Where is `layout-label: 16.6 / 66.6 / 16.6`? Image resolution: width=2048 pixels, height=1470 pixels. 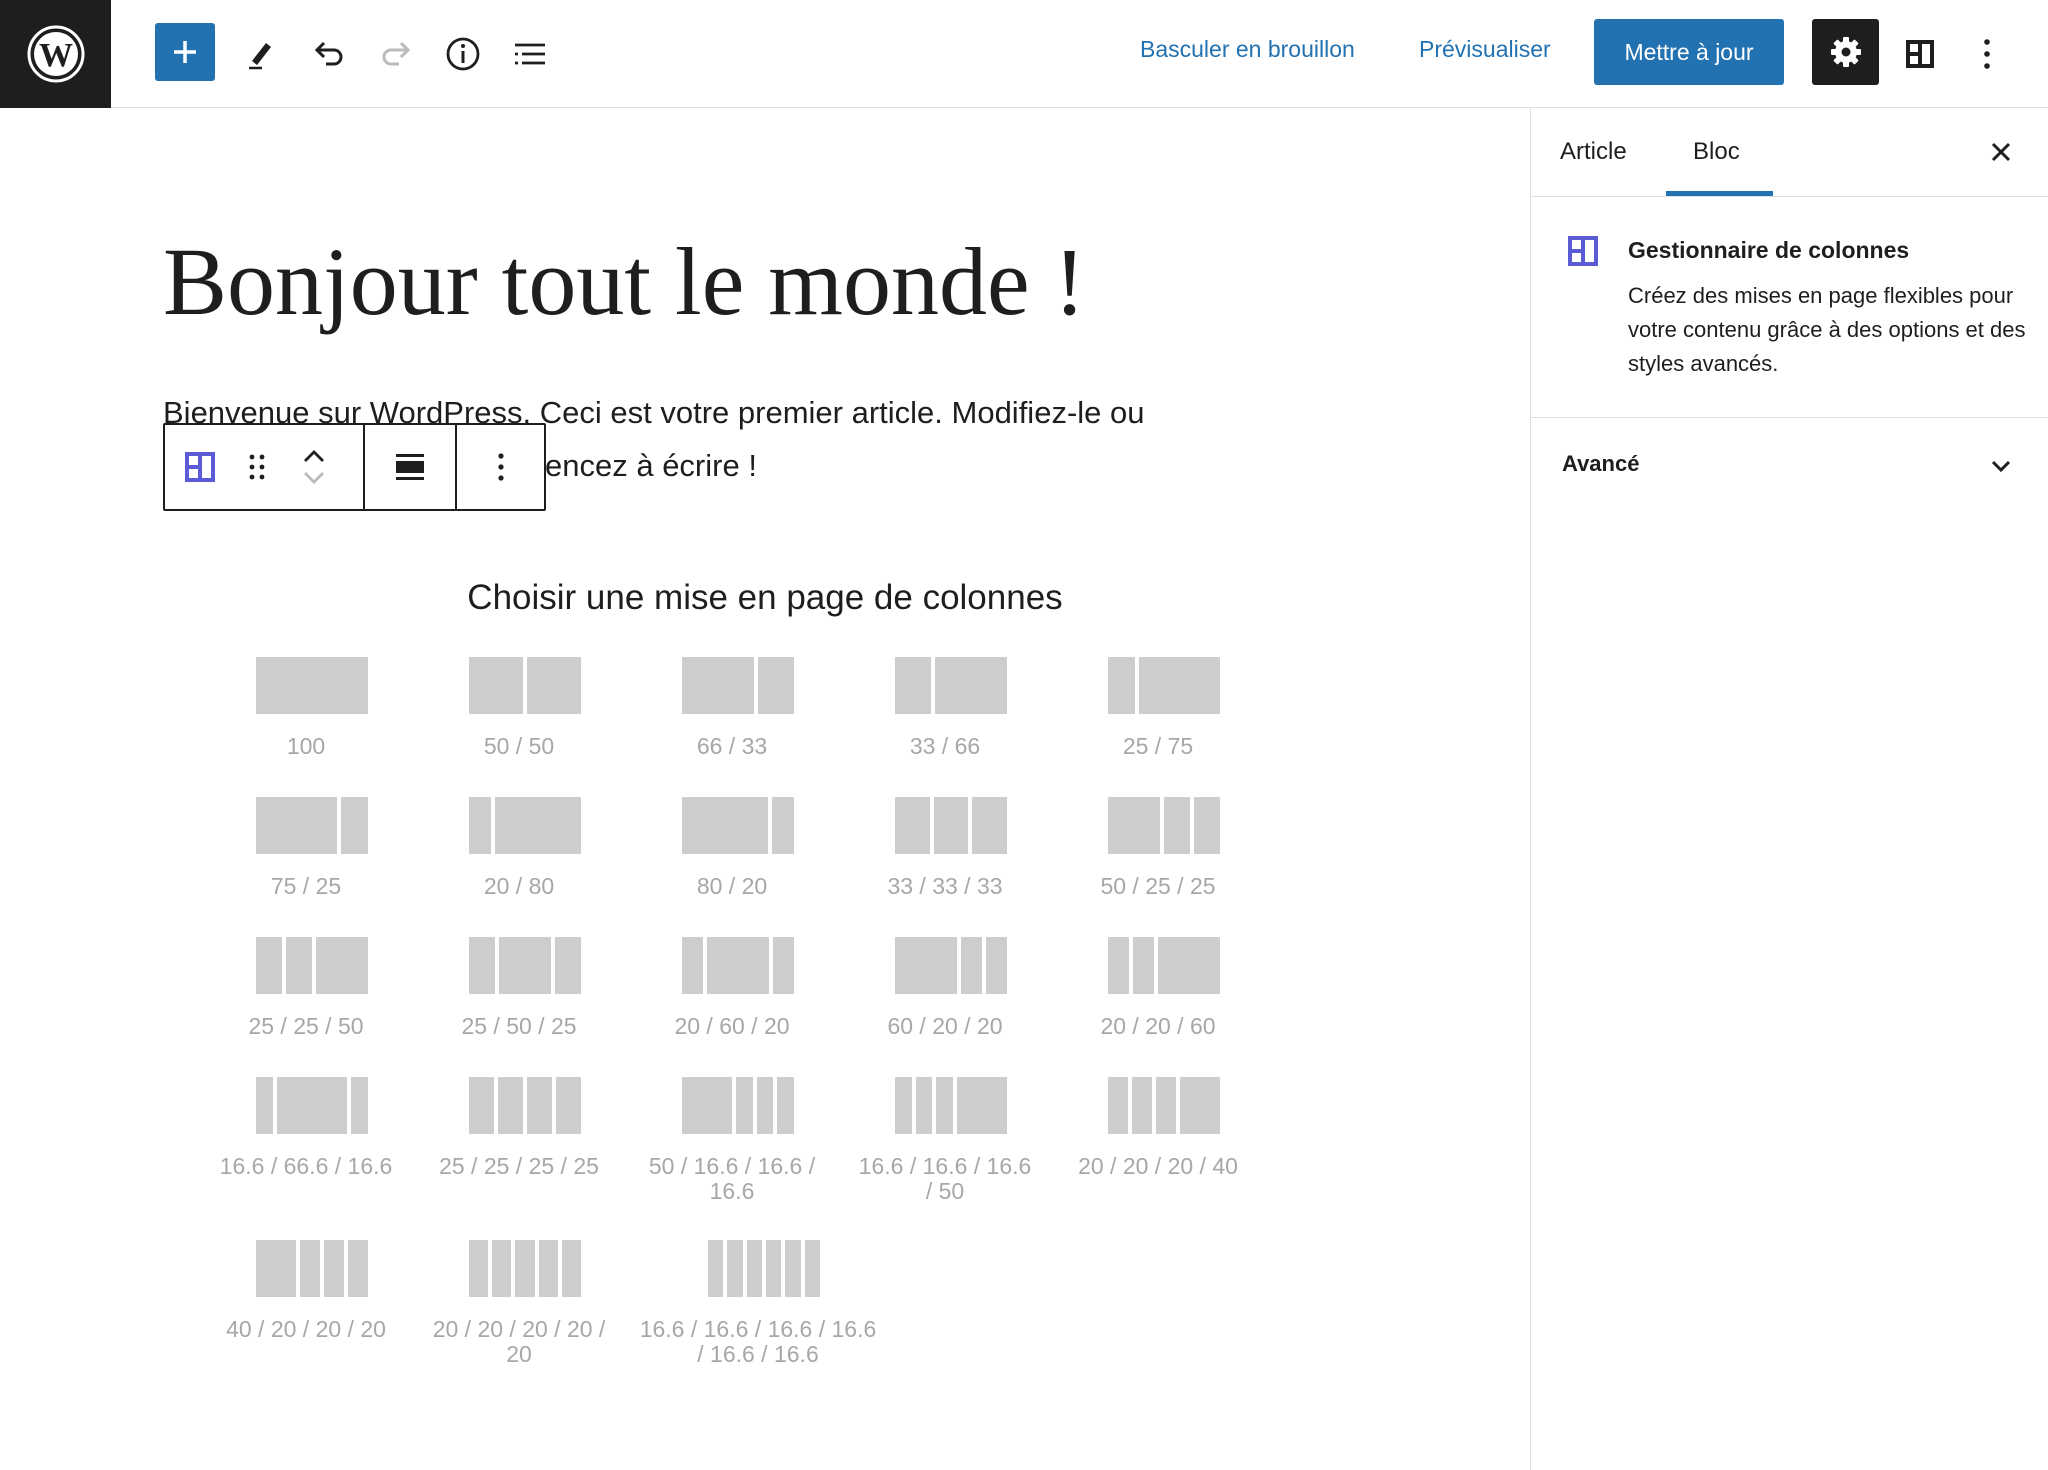 layout-label: 16.6 / 66.6 / 16.6 is located at coordinates (306, 1166).